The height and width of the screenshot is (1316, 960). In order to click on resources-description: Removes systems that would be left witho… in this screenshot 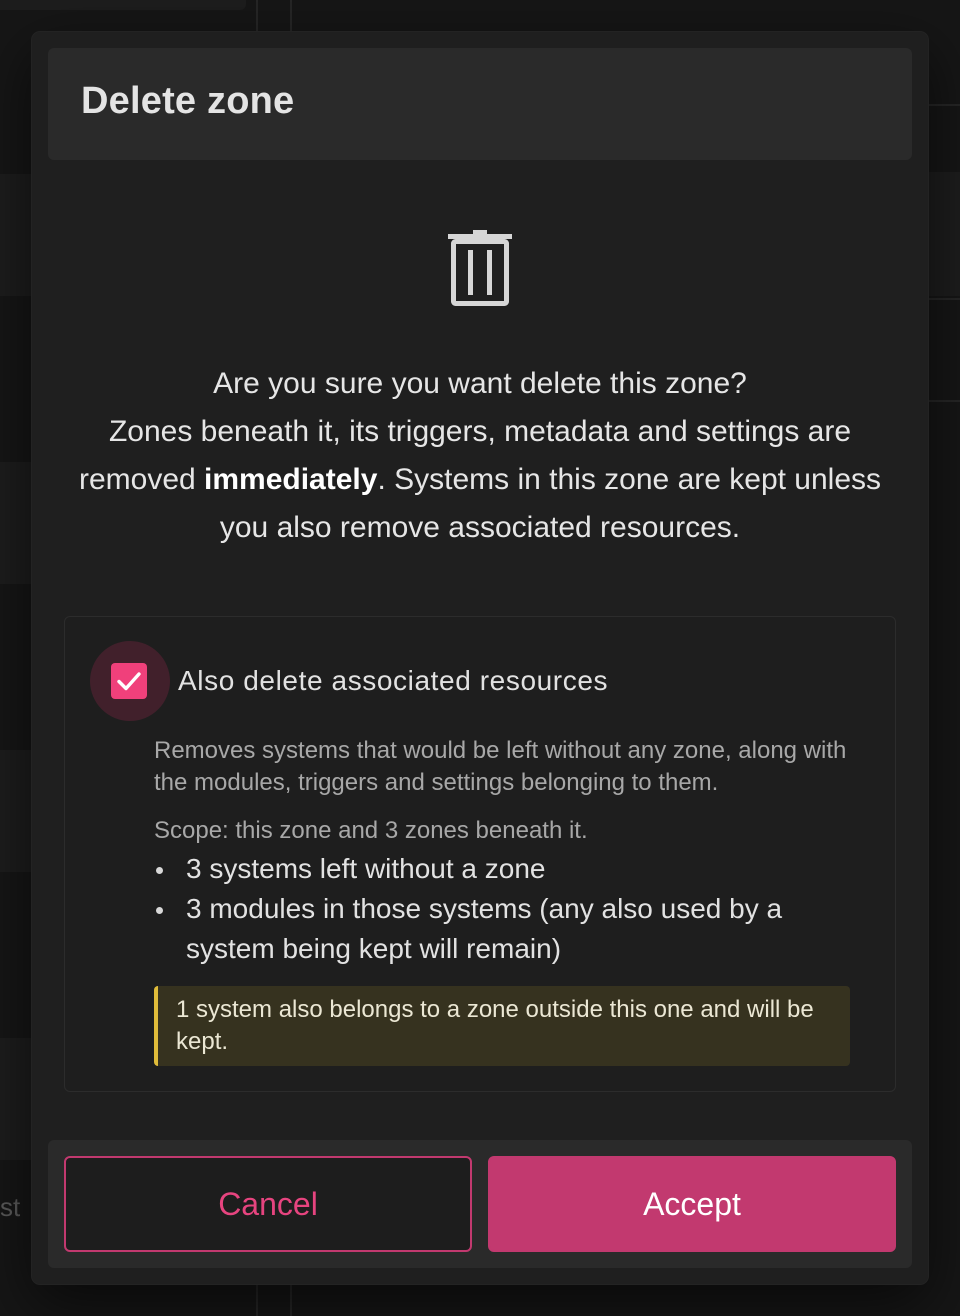, I will do `click(500, 766)`.